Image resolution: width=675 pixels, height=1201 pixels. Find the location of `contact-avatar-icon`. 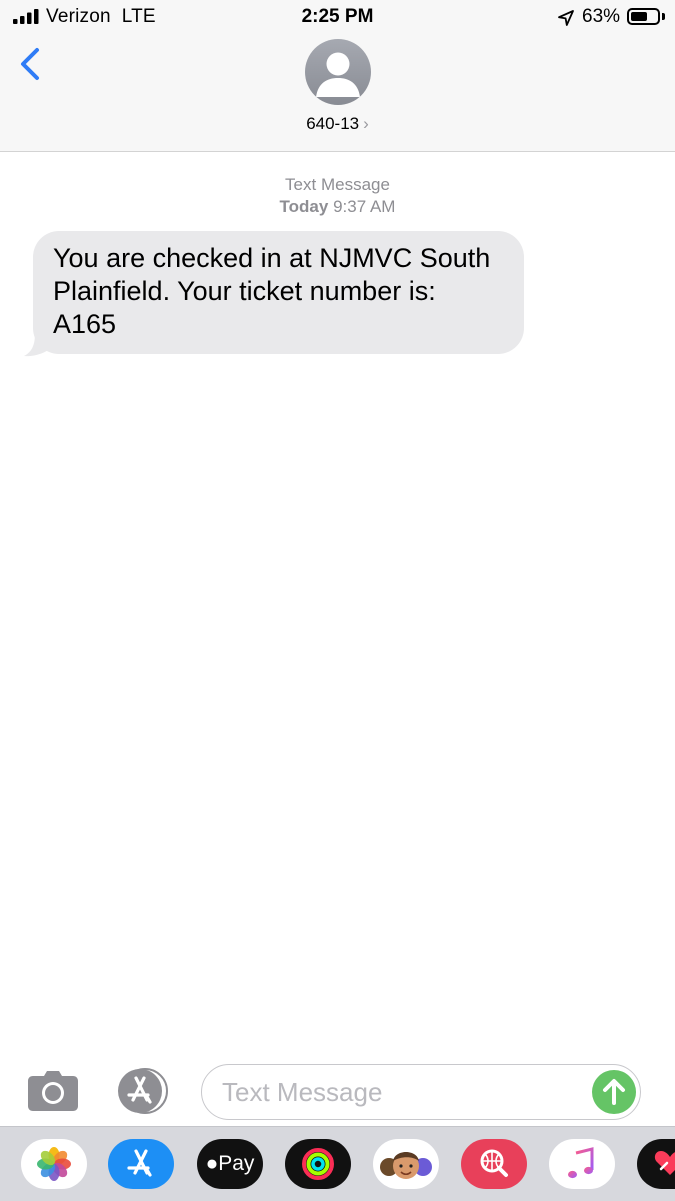

contact-avatar-icon is located at coordinates (338, 74).